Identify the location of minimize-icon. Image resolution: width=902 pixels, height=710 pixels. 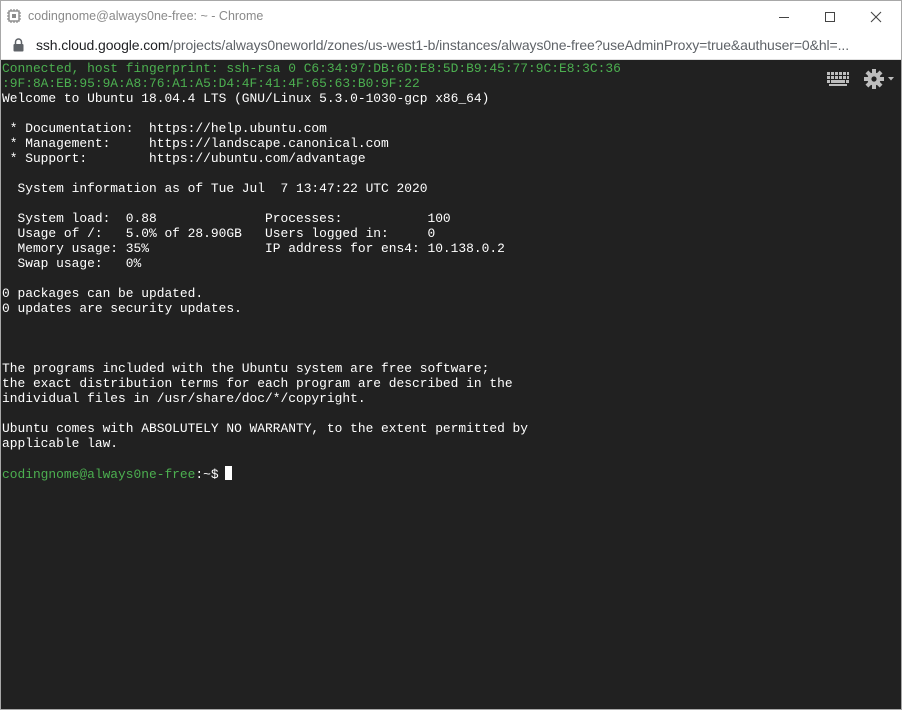
(784, 17).